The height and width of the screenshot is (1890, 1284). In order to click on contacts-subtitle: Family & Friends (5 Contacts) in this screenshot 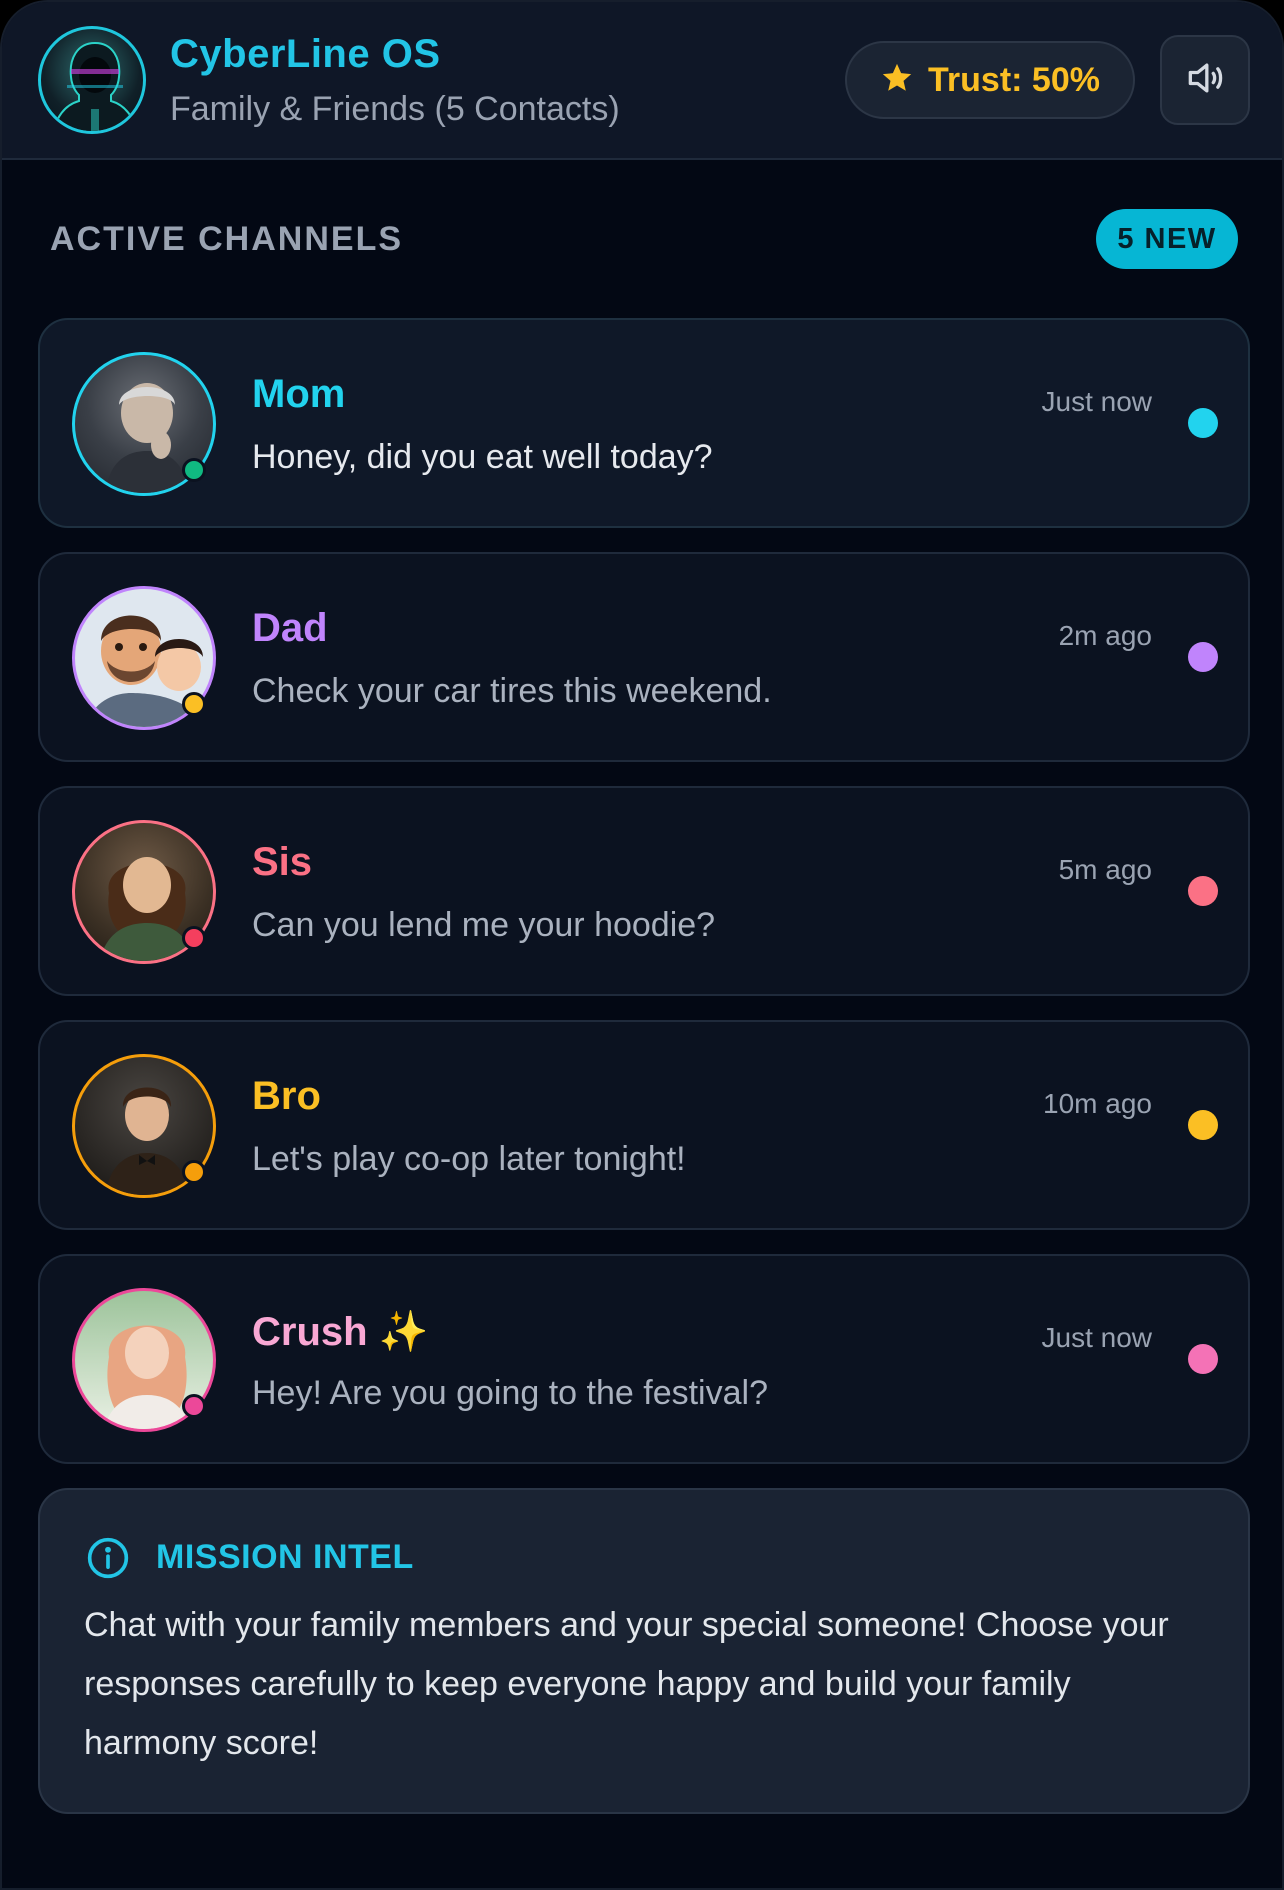, I will do `click(395, 109)`.